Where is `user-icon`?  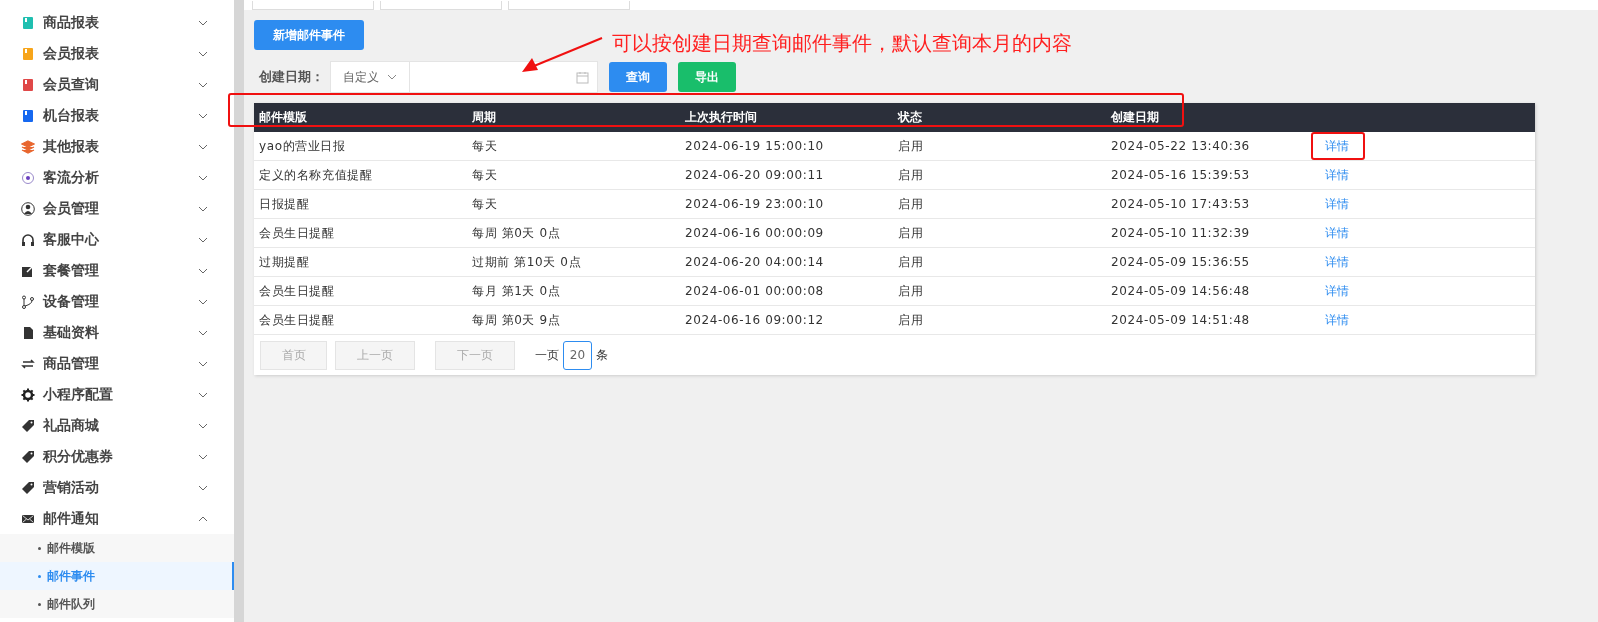 user-icon is located at coordinates (28, 208).